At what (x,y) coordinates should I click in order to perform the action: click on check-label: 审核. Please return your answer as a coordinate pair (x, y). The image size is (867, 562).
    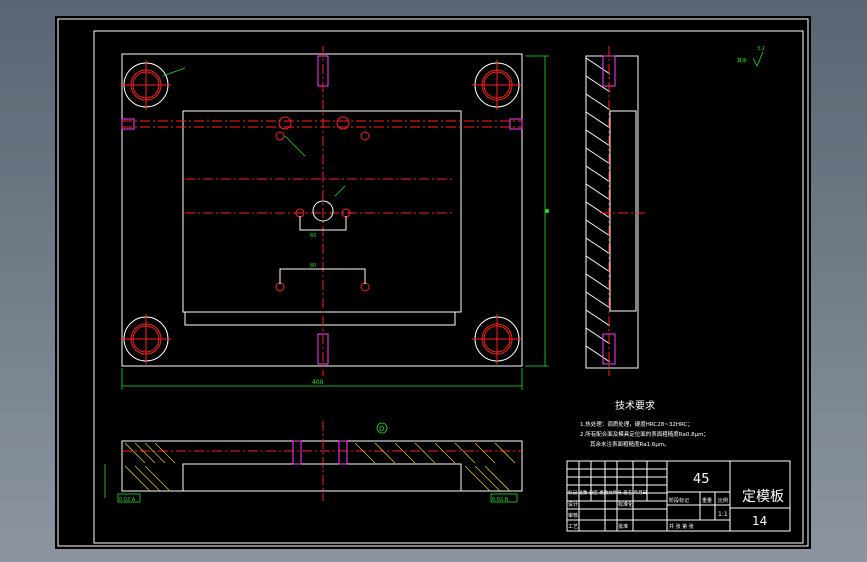
    Looking at the image, I should click on (573, 515).